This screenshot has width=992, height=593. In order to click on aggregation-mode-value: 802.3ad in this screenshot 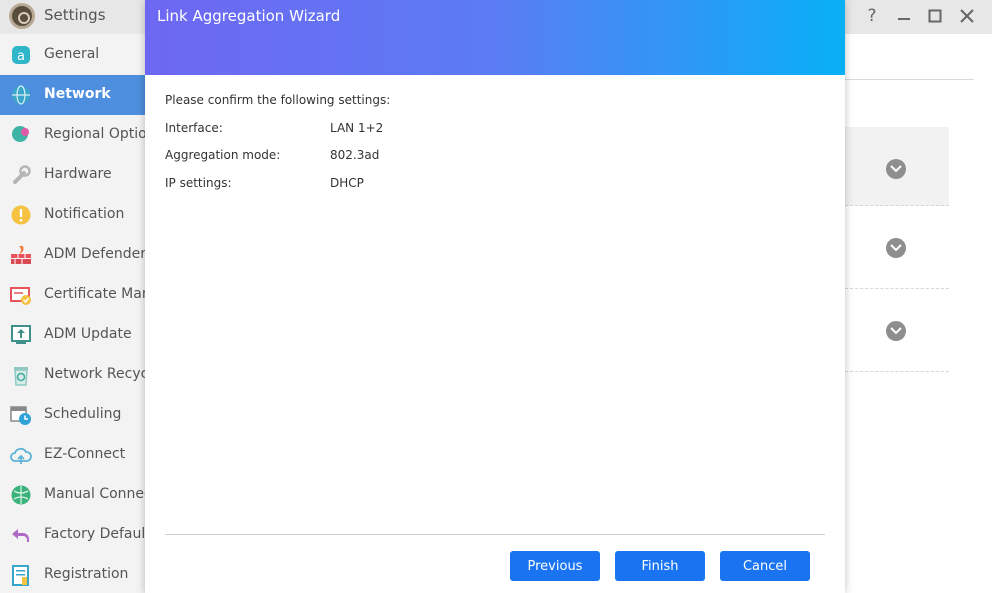, I will do `click(355, 155)`.